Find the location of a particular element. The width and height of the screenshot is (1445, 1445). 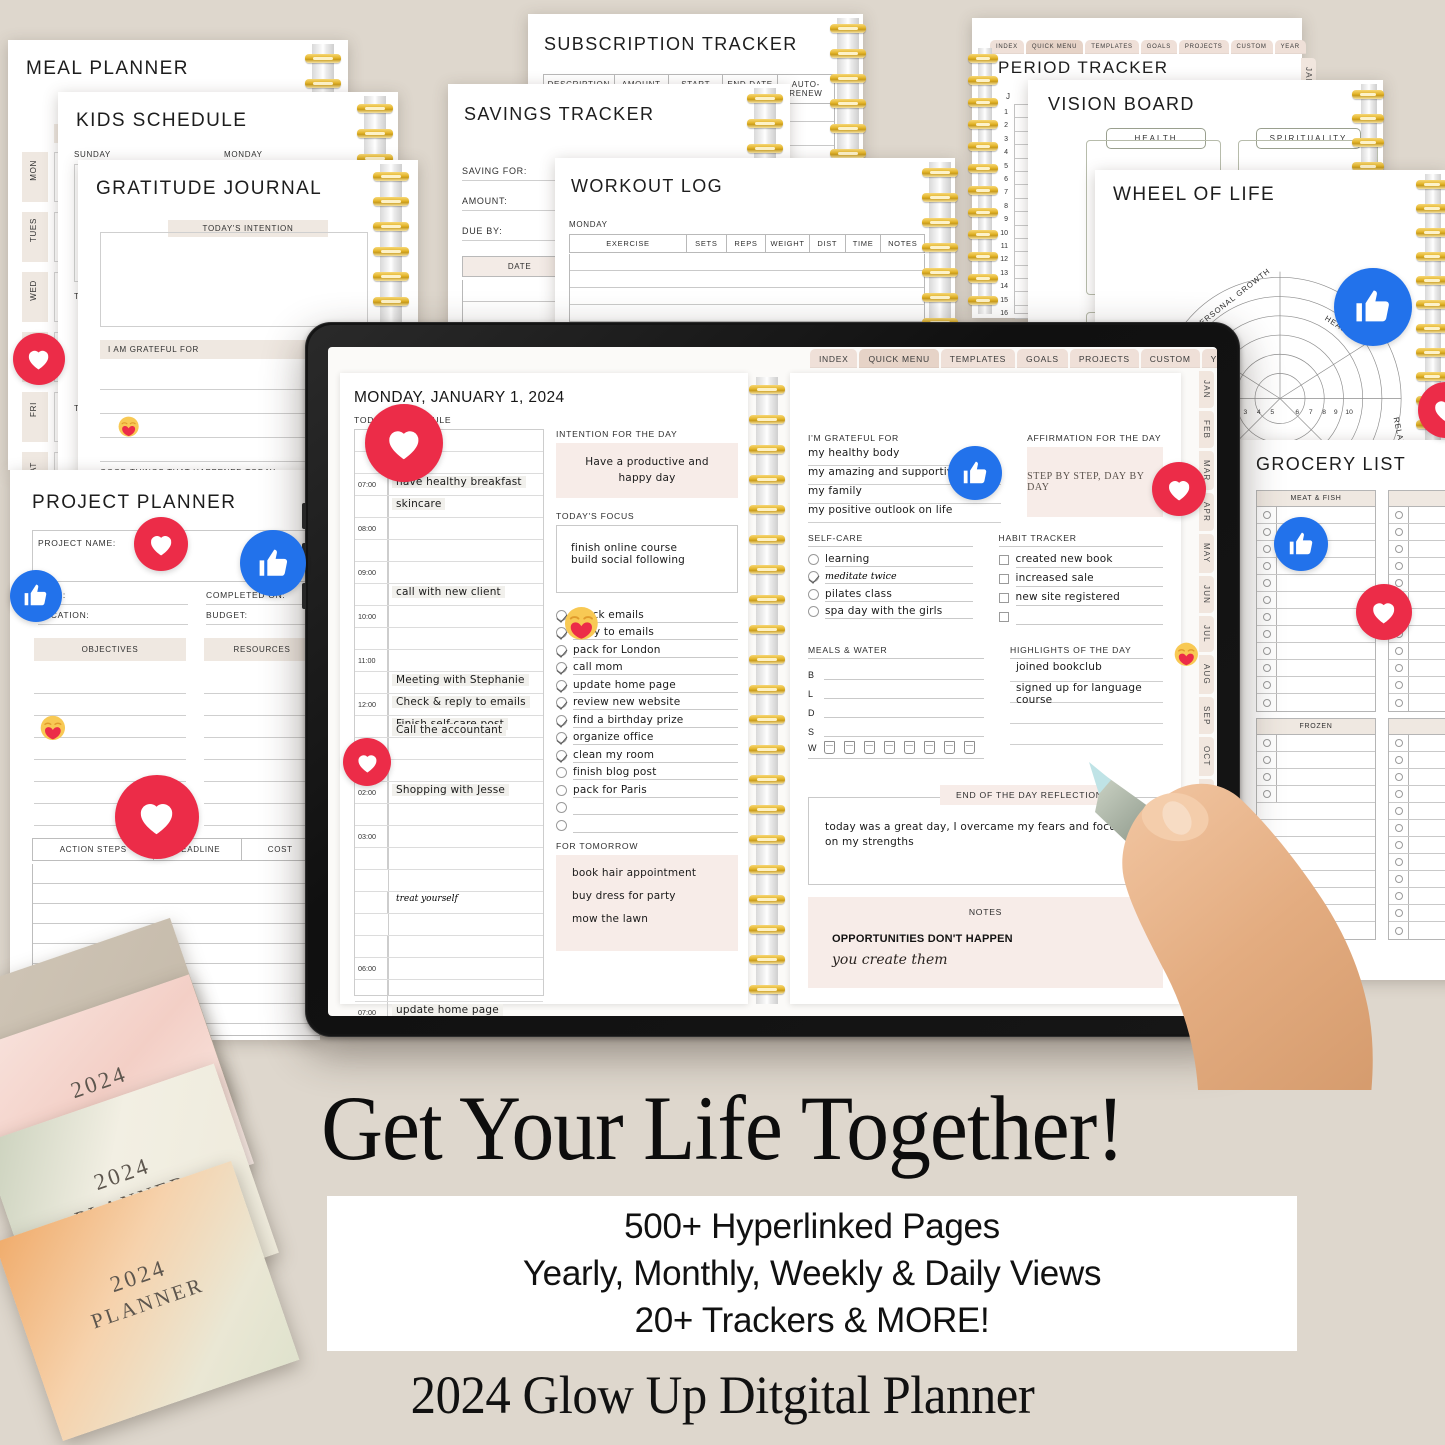

meal-planner-title: MEAL PLANNER is located at coordinates (107, 68).